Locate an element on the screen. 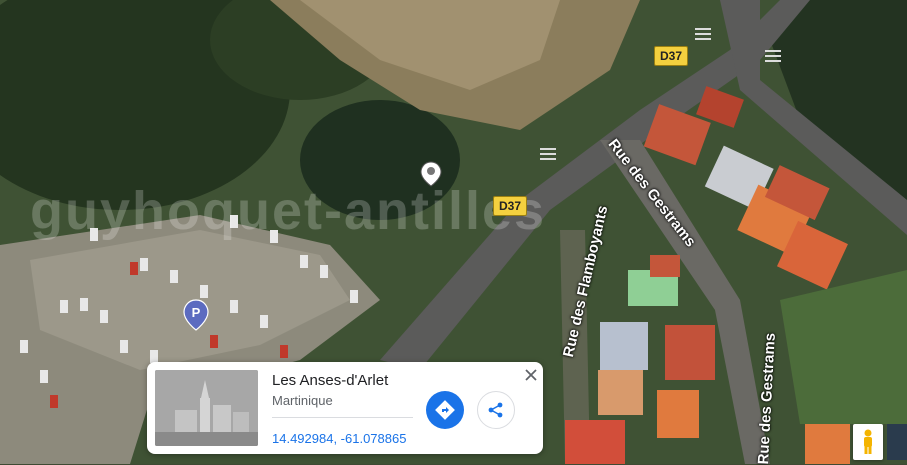 The image size is (907, 465). share-icon is located at coordinates (495, 410).